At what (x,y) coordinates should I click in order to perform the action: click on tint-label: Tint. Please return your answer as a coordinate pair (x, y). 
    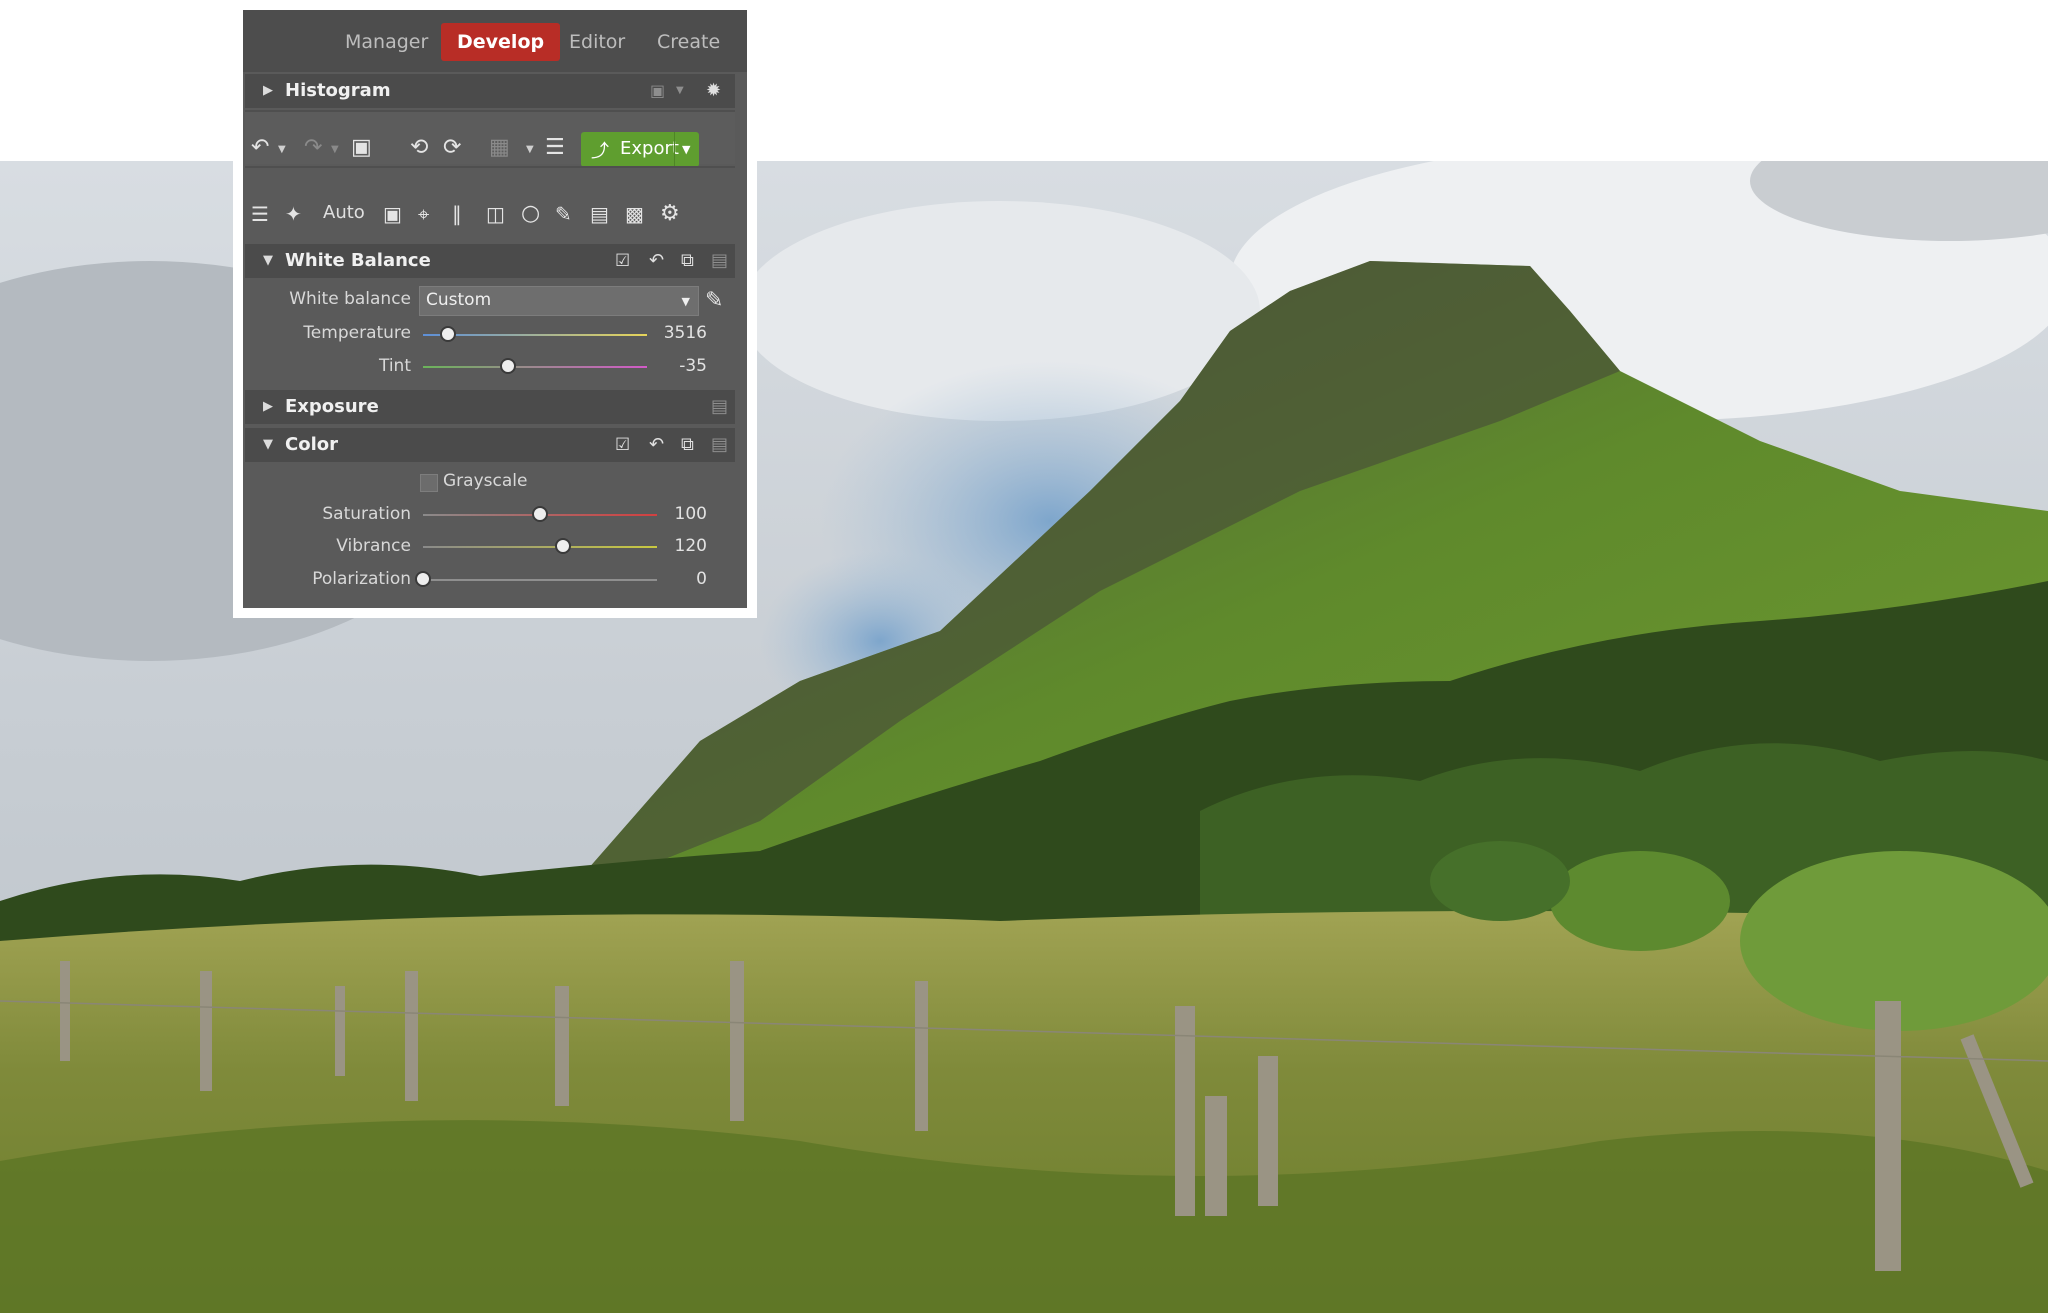
    Looking at the image, I should click on (394, 366).